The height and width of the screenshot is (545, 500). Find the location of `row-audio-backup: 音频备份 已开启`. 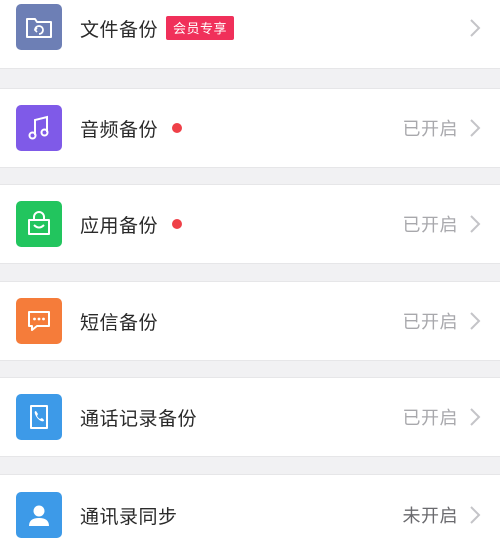

row-audio-backup: 音频备份 已开启 is located at coordinates (250, 128).